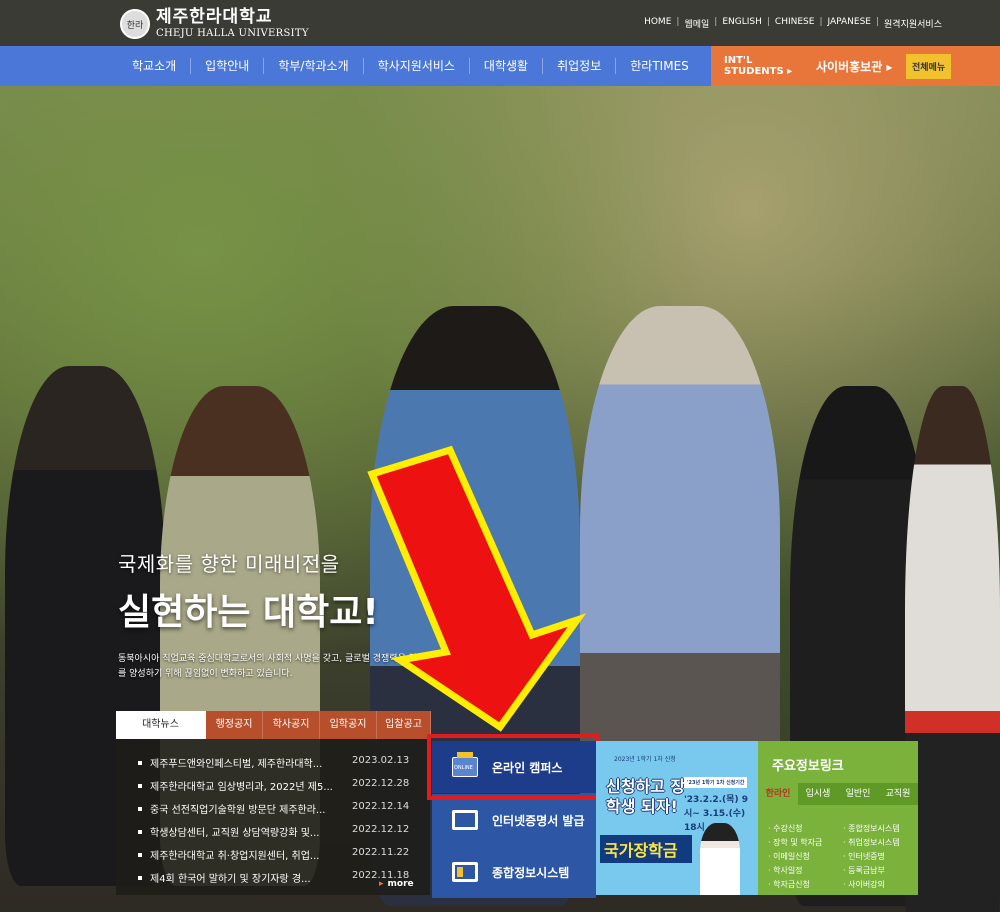 The image size is (1000, 912). Describe the element at coordinates (855, 66) in the screenshot. I see `cyber-pr-link: 사이버홍보관 ▸` at that location.